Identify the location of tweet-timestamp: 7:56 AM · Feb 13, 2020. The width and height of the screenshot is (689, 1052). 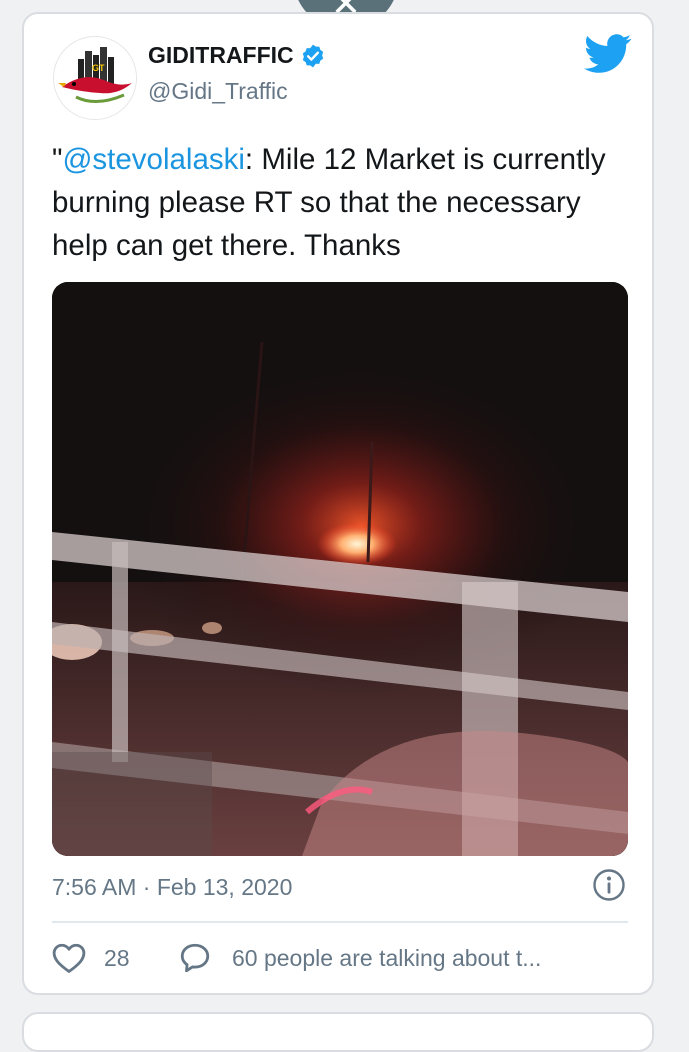
(172, 887).